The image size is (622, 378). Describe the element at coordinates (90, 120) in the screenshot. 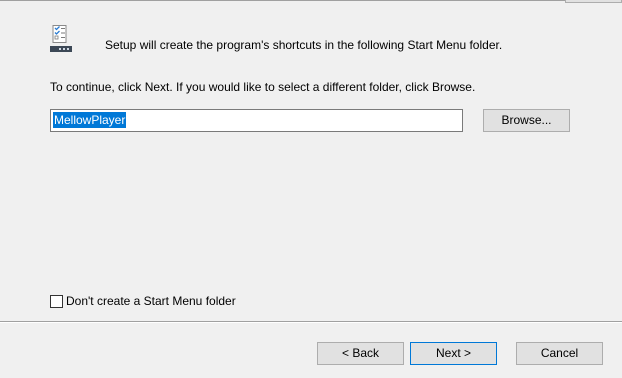

I see `folder-input-value: MellowPlayer` at that location.